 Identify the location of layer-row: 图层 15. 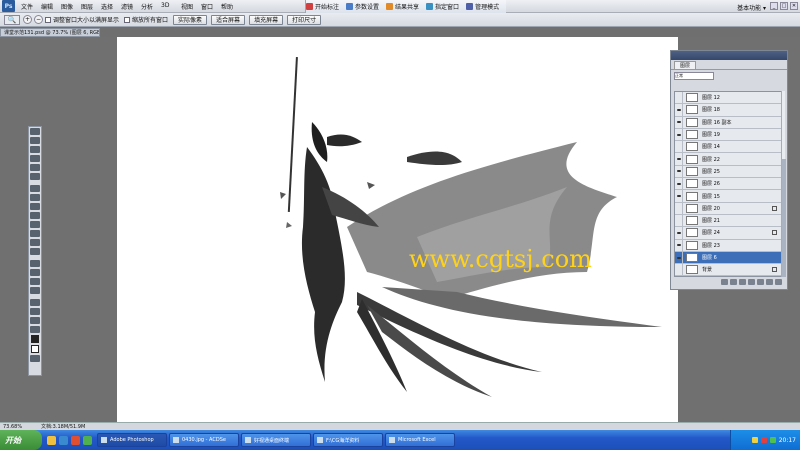
(728, 196).